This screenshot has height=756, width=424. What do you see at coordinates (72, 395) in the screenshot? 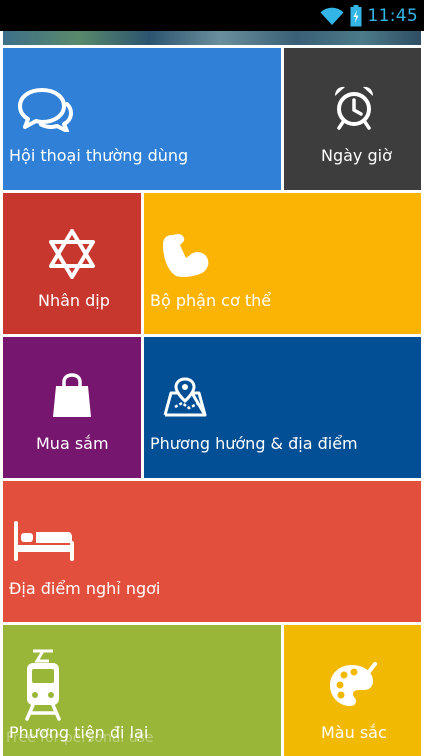
I see `shopping-bag-icon` at bounding box center [72, 395].